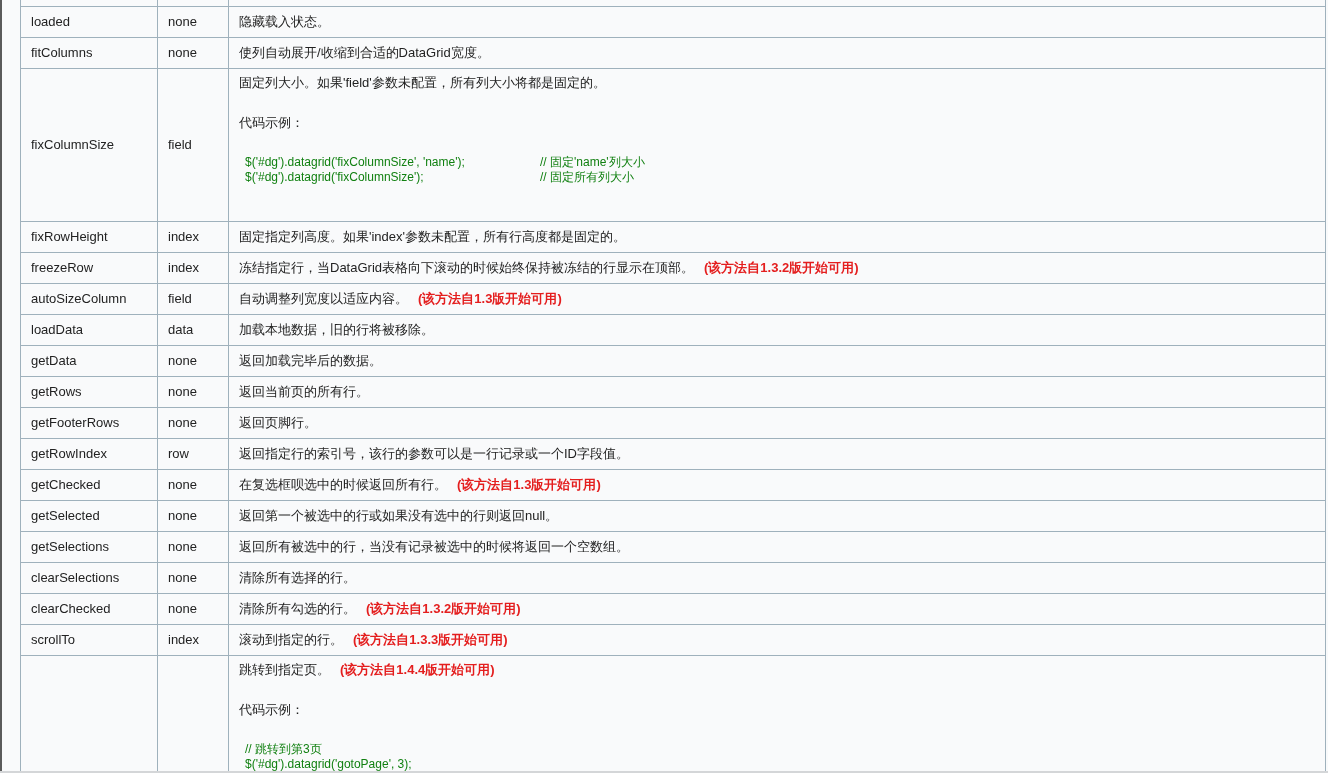  What do you see at coordinates (53, 640) in the screenshot?
I see `method-name: scrollTo` at bounding box center [53, 640].